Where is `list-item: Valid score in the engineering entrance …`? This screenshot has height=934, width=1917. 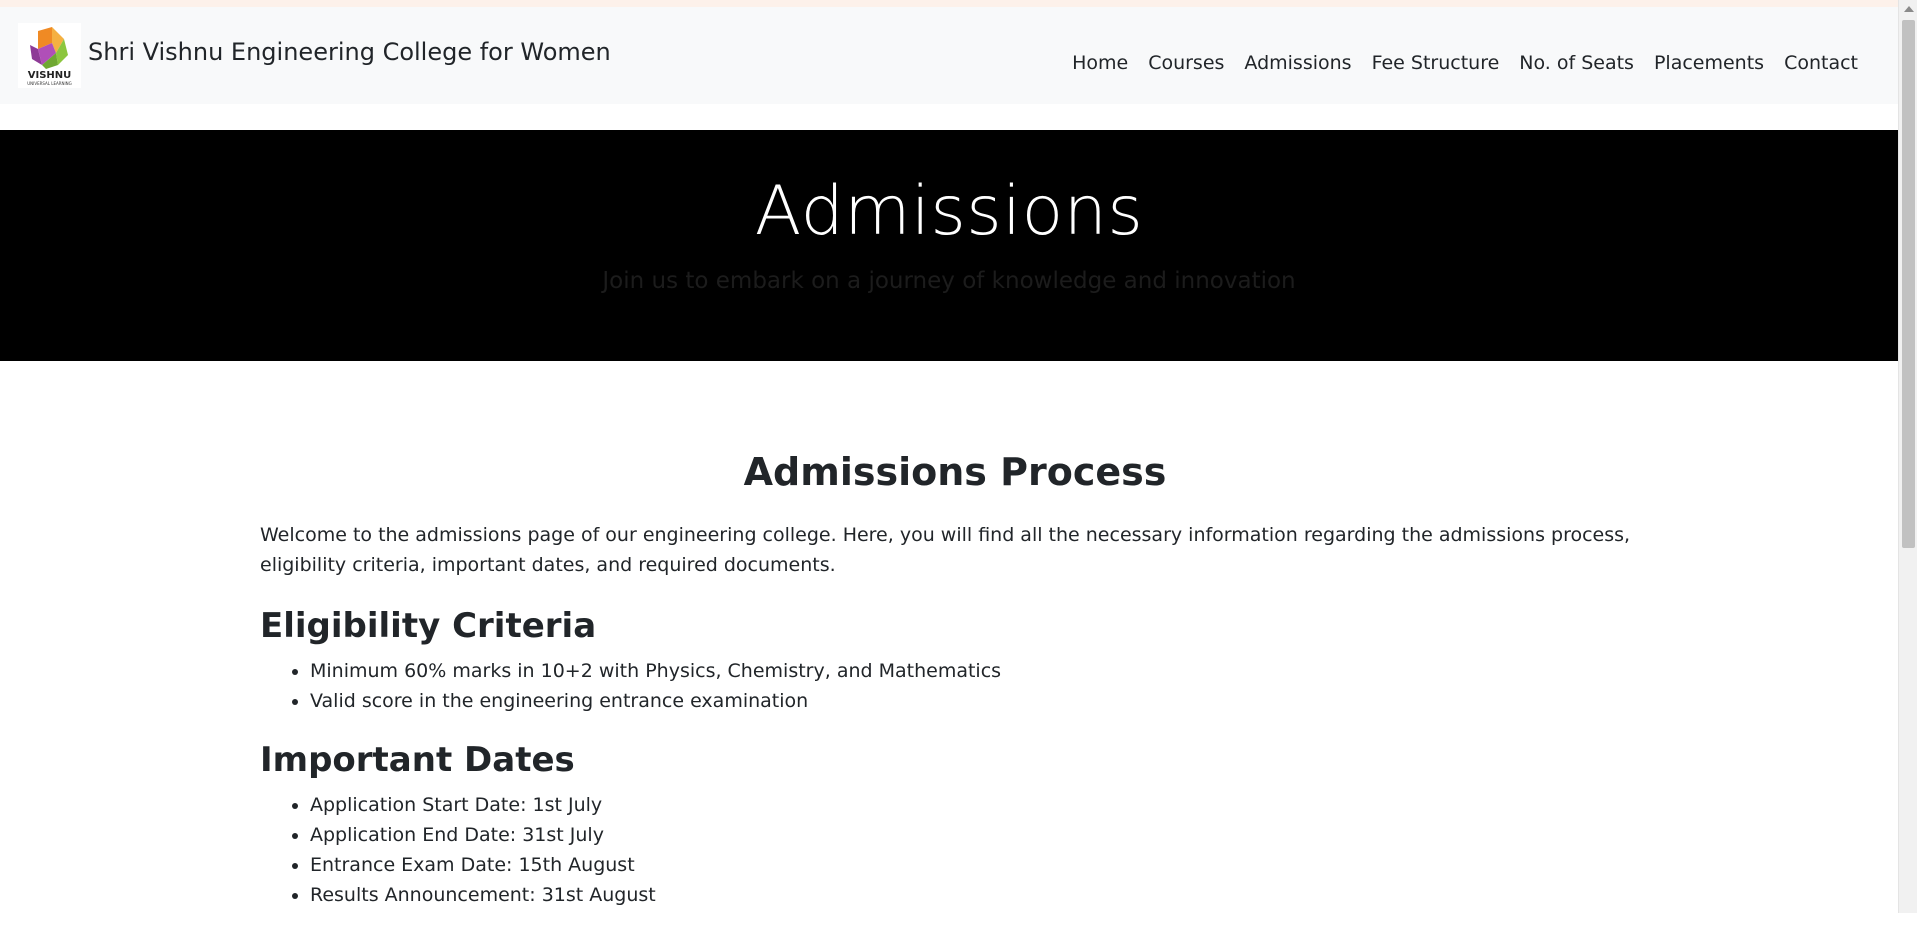
list-item: Valid score in the engineering entrance … is located at coordinates (980, 701).